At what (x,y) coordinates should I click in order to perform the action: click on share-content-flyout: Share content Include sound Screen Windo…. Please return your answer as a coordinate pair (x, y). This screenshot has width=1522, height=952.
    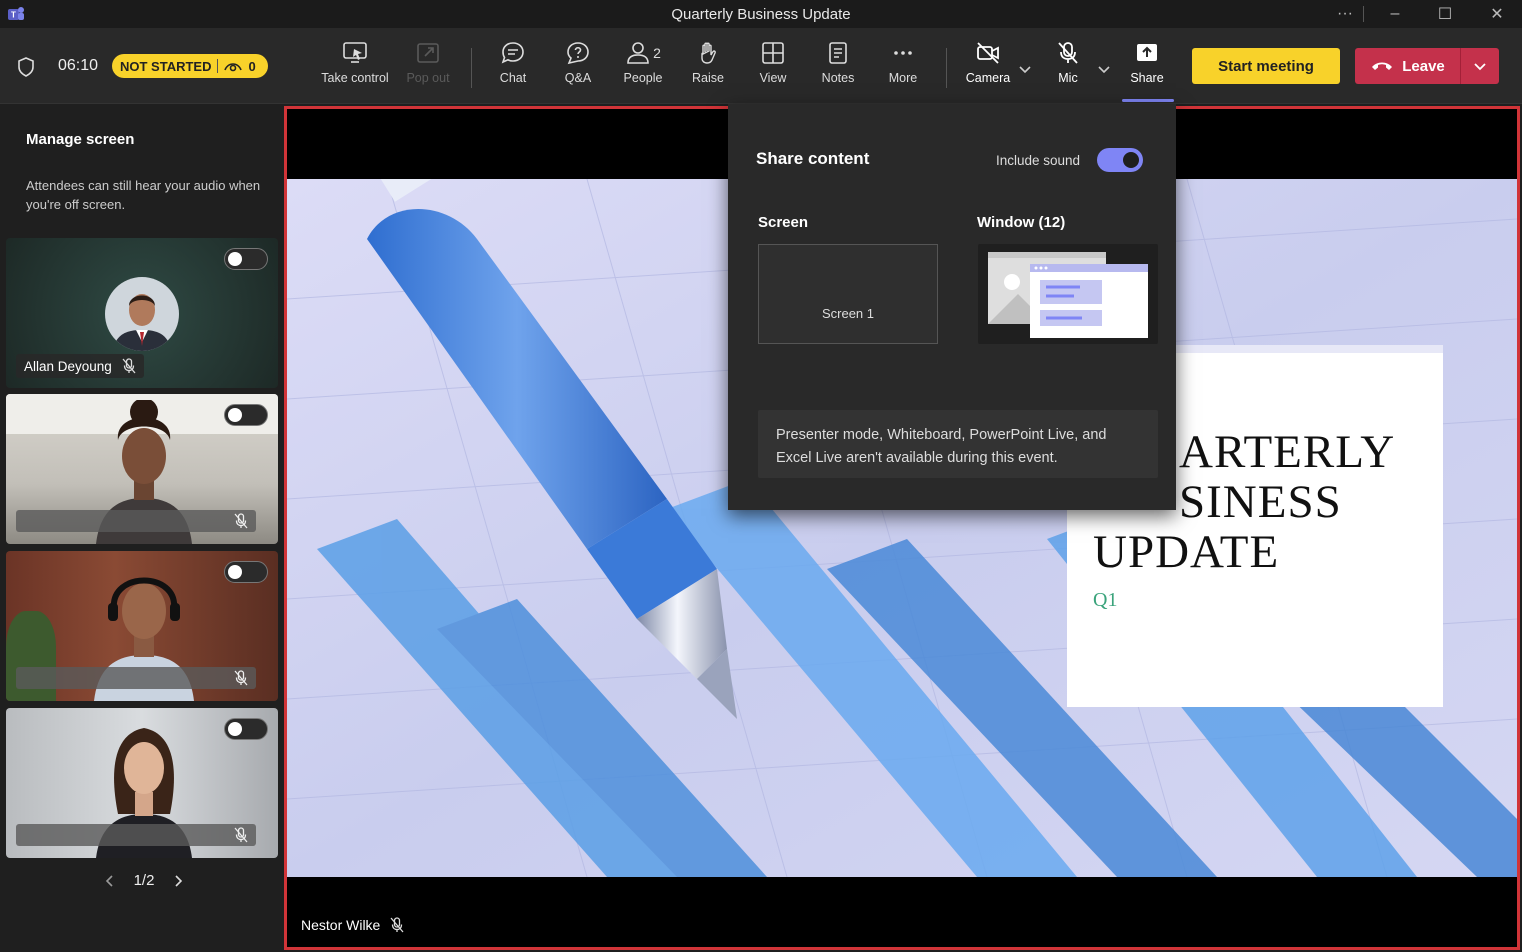
    Looking at the image, I should click on (952, 307).